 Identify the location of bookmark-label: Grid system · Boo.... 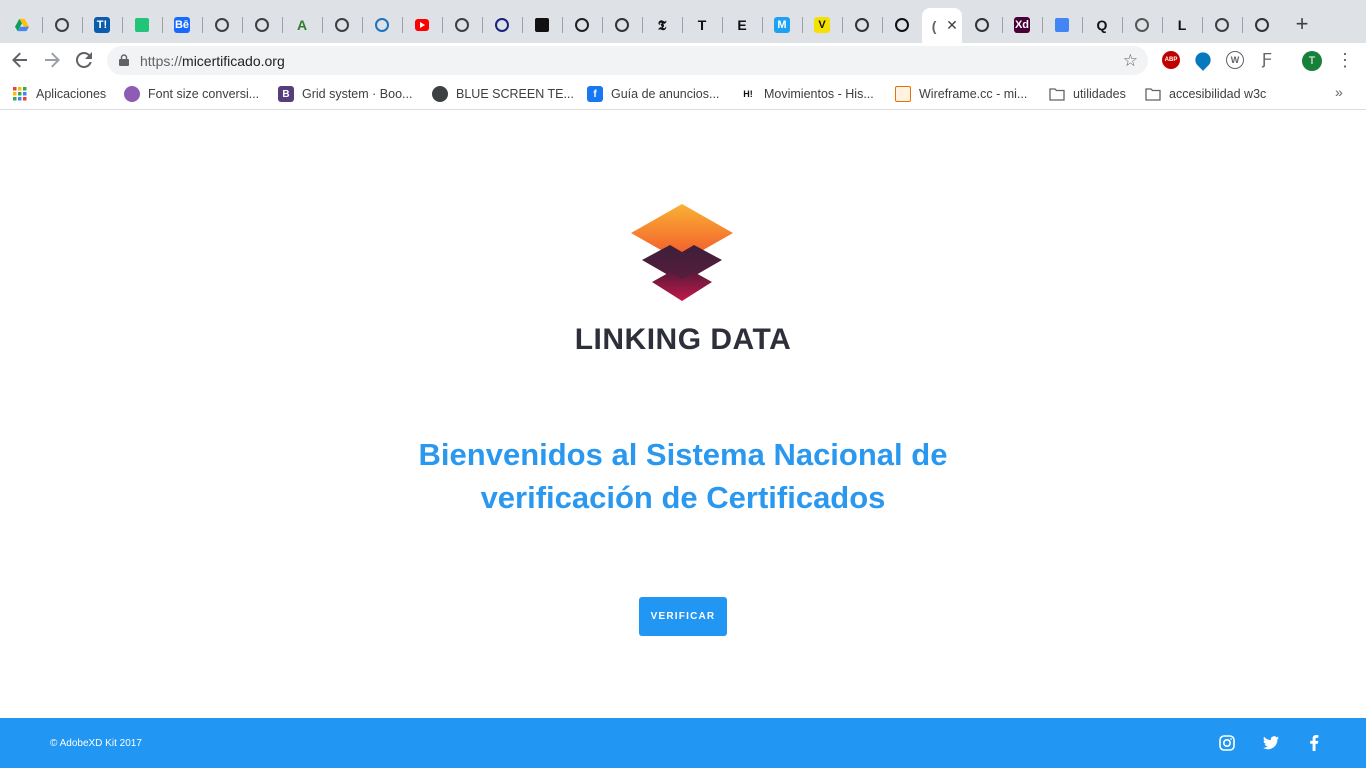
(357, 94).